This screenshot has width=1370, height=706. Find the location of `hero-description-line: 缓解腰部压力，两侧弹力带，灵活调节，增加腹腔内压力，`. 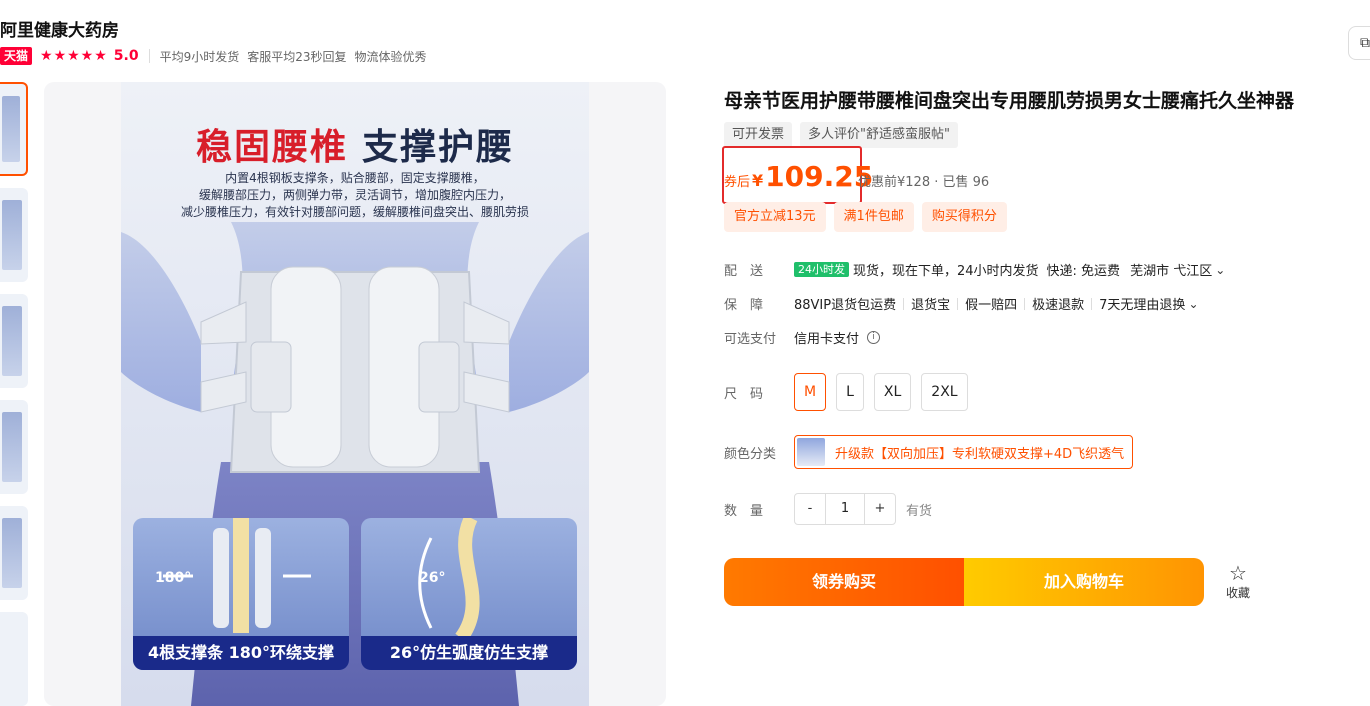

hero-description-line: 缓解腰部压力，两侧弹力带，灵活调节，增加腹腔内压力， is located at coordinates (354, 195).